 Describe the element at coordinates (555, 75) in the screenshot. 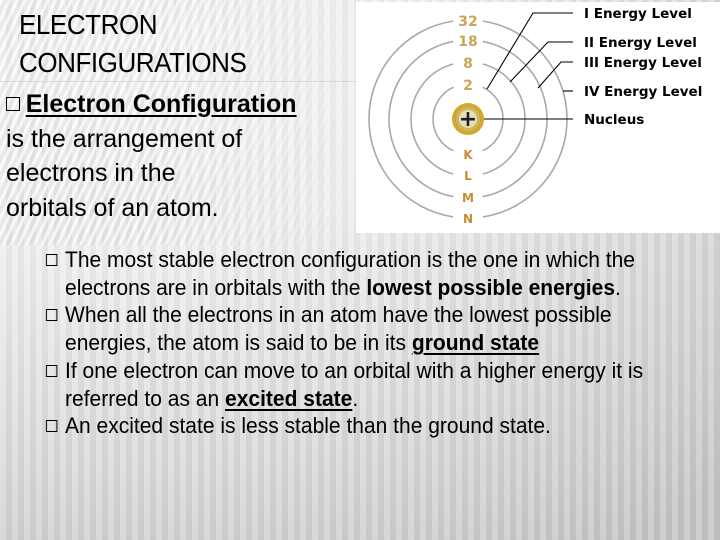

I see `leader-line` at that location.